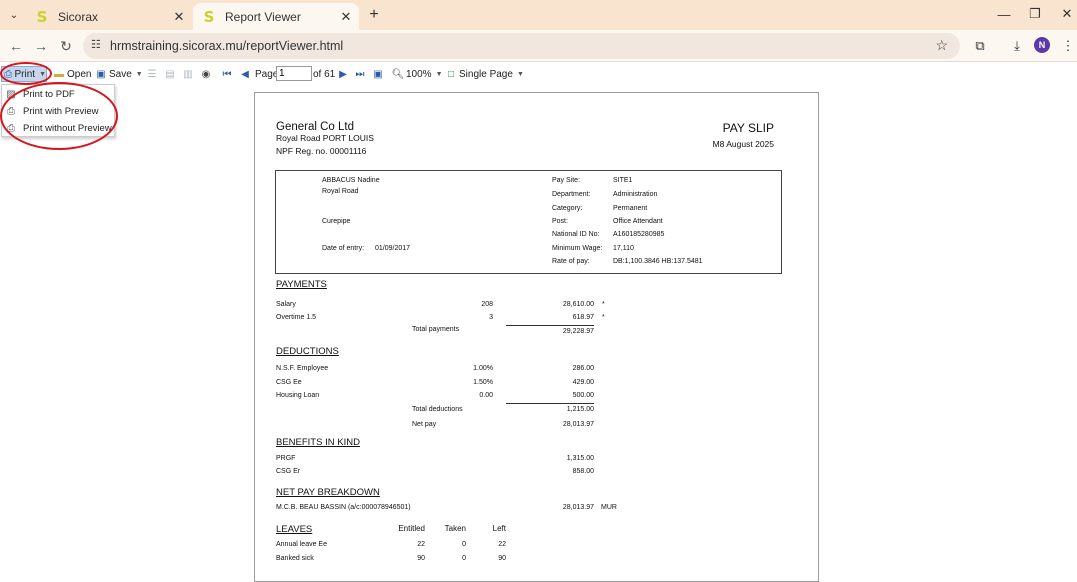 This screenshot has height=582, width=1077. Describe the element at coordinates (1064, 14) in the screenshot. I see `window-close-icon: ✕` at that location.